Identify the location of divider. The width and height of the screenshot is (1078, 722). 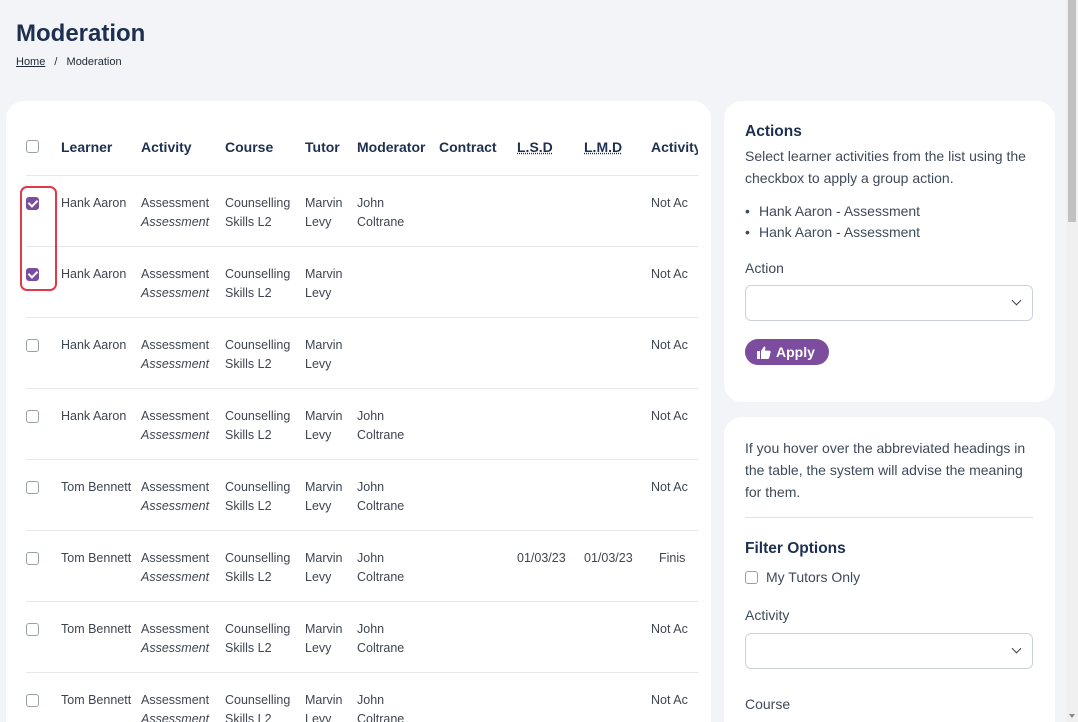
(889, 517).